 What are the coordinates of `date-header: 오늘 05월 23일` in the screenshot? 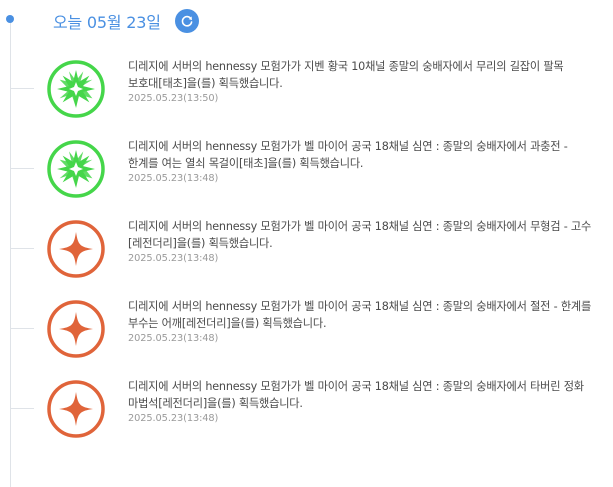 It's located at (126, 21).